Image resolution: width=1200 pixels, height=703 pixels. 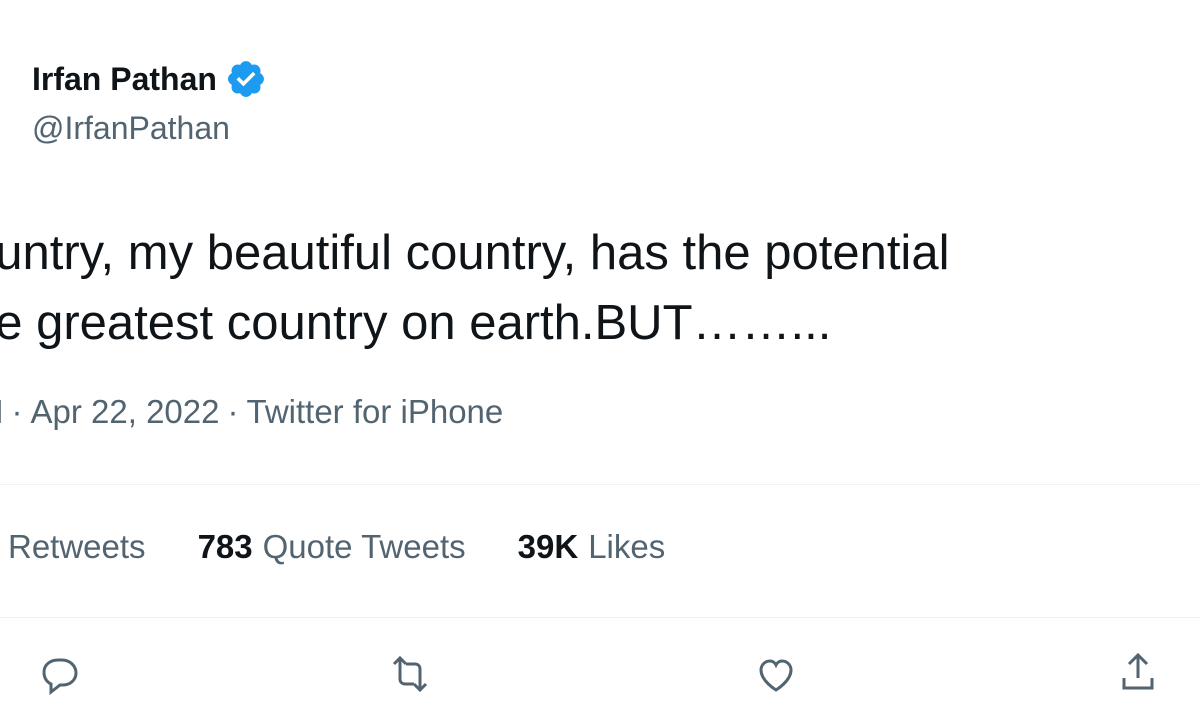 I want to click on tweet-meta: M·Apr 22, 2022·Twitter for iPhone, so click(x=251, y=412).